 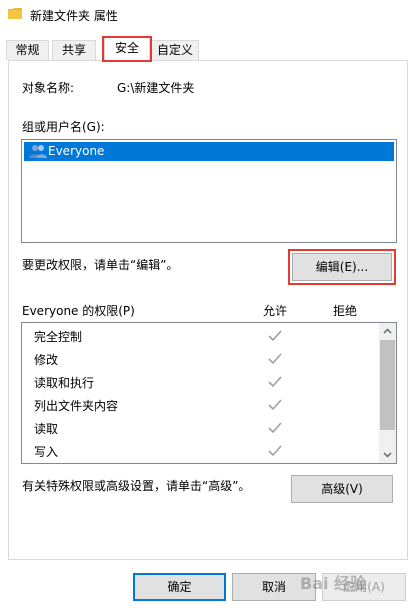 I want to click on groups-label: 组或用户名(G):, so click(x=63, y=127).